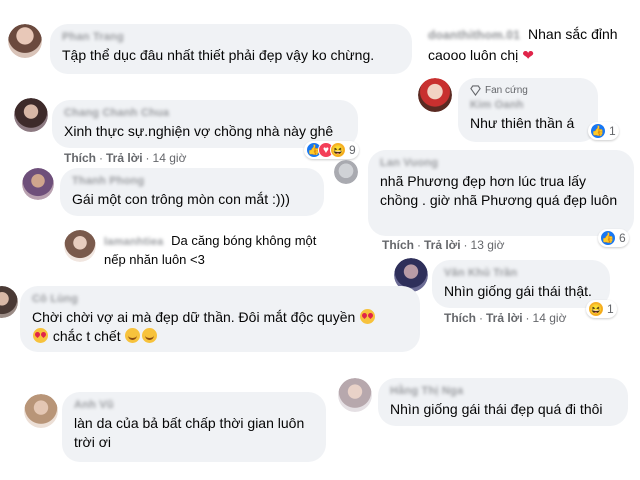 The height and width of the screenshot is (480, 640). Describe the element at coordinates (474, 35) in the screenshot. I see `comment-author: doanthithom.01` at that location.